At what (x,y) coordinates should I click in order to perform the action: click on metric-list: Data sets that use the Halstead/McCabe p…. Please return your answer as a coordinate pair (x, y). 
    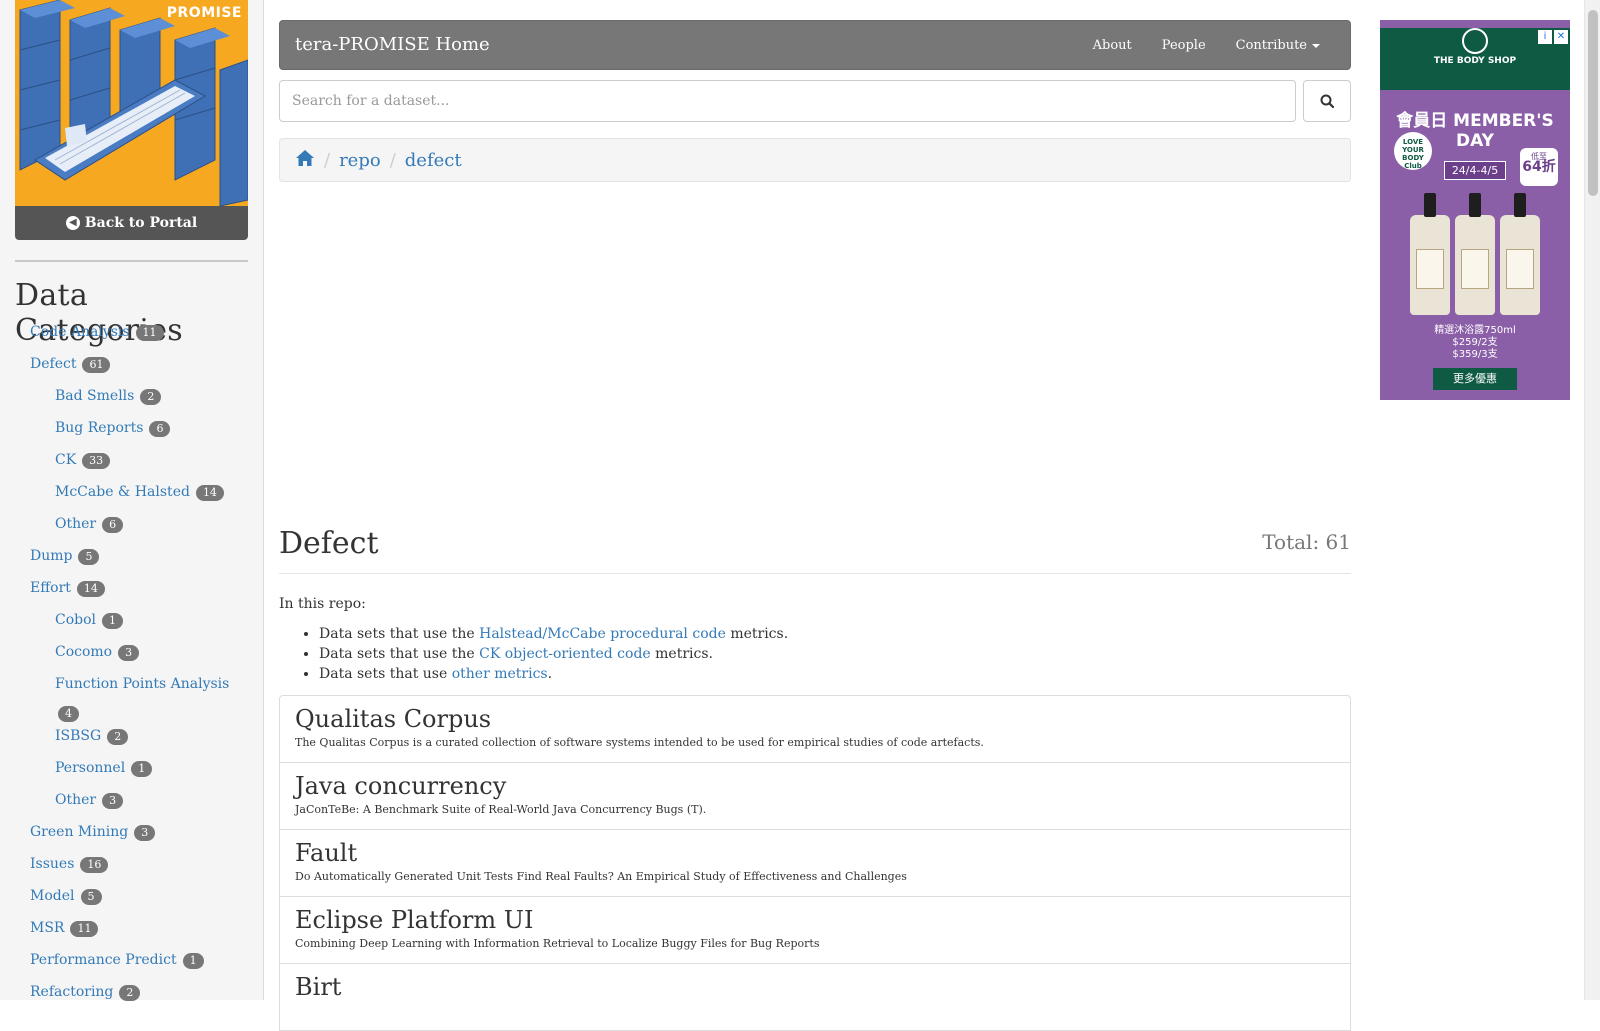
    Looking at the image, I should click on (533, 654).